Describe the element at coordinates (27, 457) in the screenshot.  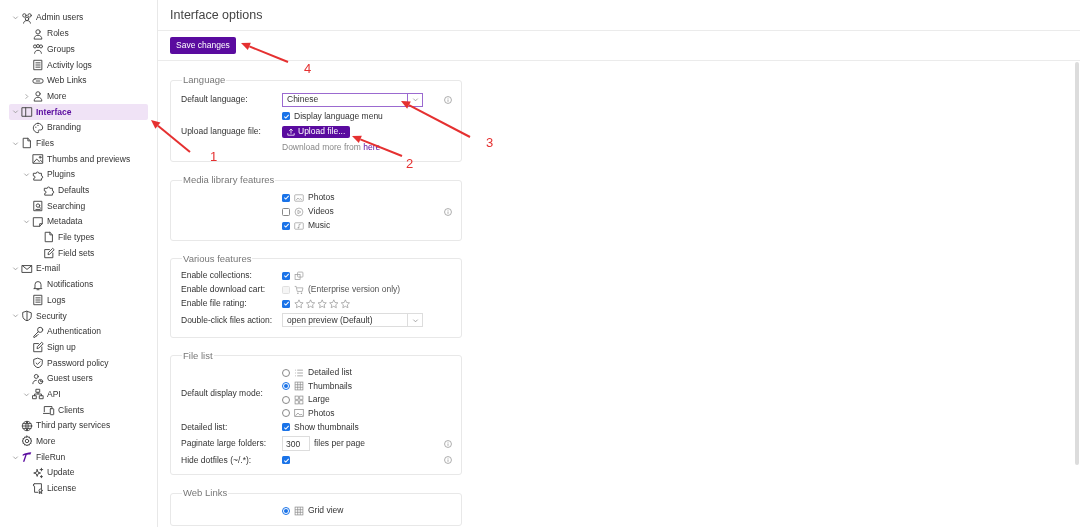
I see `logo-icon` at that location.